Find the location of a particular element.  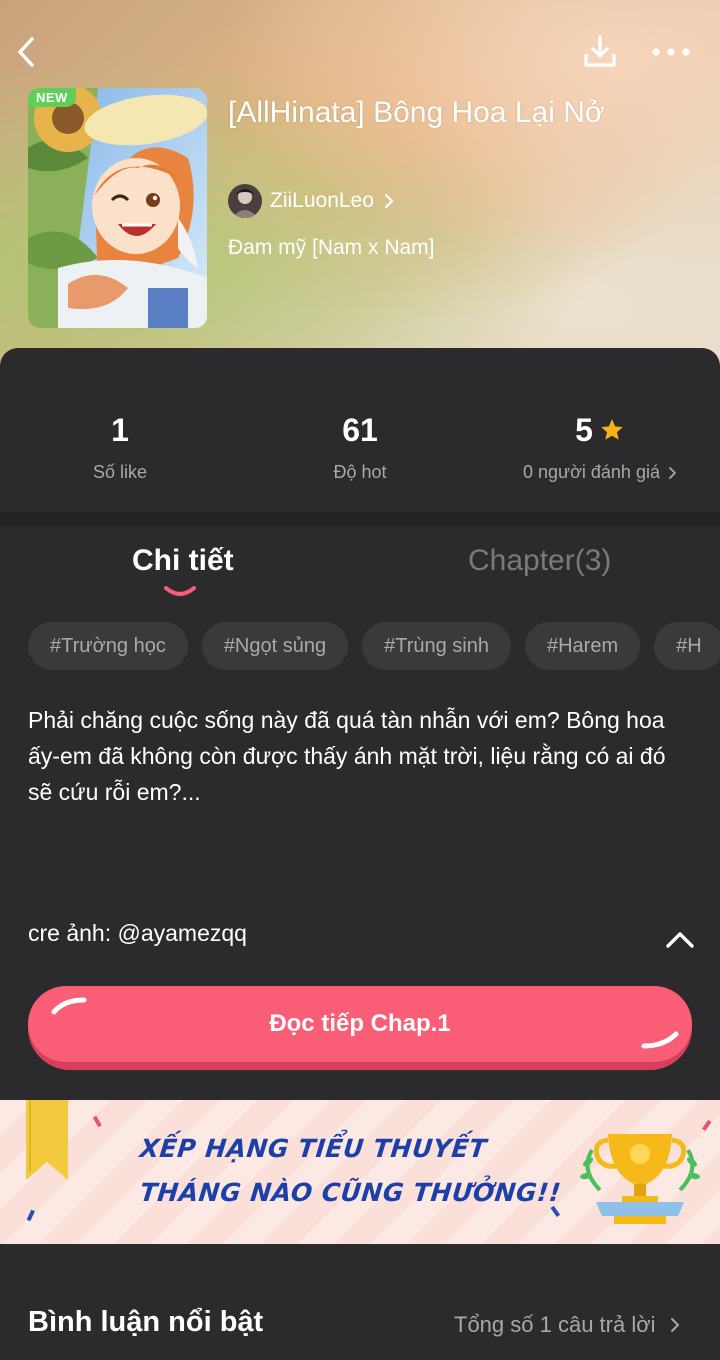

rating-value: 5 is located at coordinates (584, 429).